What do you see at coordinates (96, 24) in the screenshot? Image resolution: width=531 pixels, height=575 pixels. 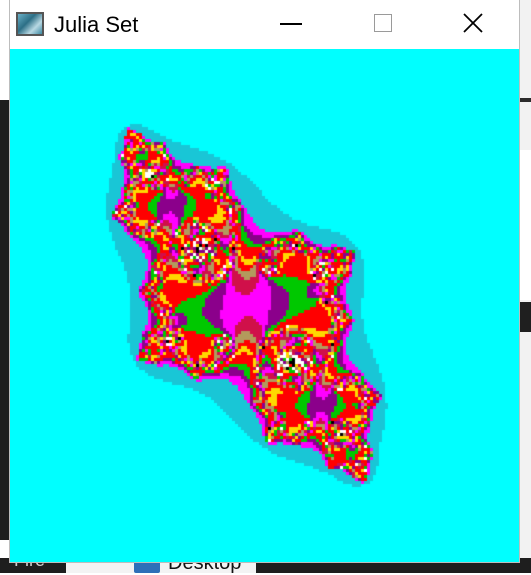 I see `window-title: Julia Set` at bounding box center [96, 24].